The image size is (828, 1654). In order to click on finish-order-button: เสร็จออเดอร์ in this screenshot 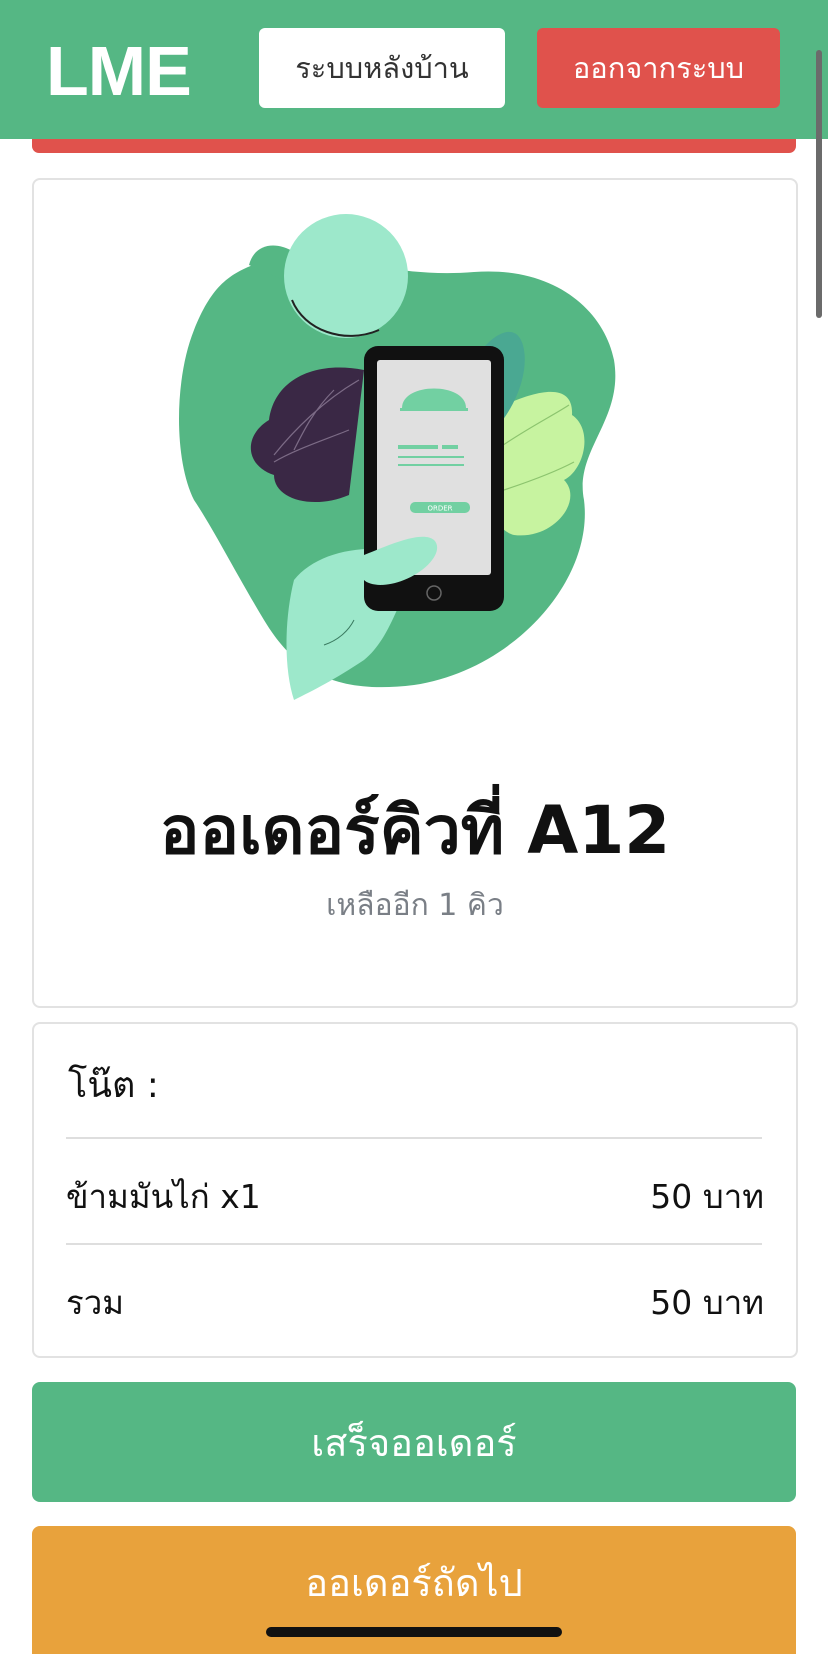, I will do `click(414, 1442)`.